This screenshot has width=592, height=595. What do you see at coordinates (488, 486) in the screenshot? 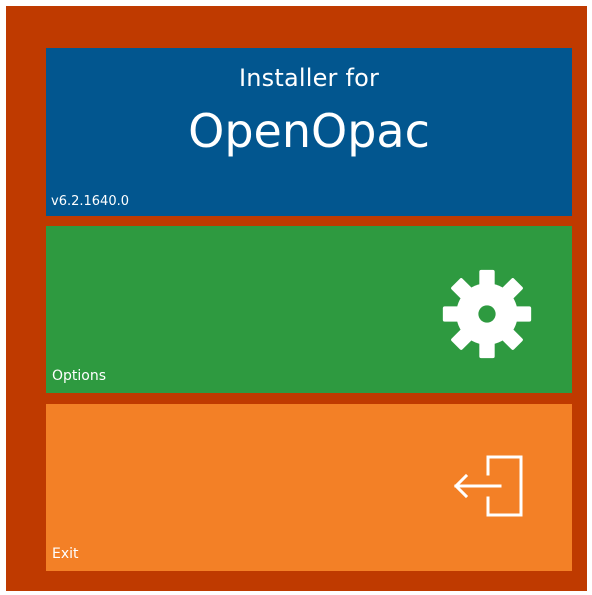
I see `exit-icon` at bounding box center [488, 486].